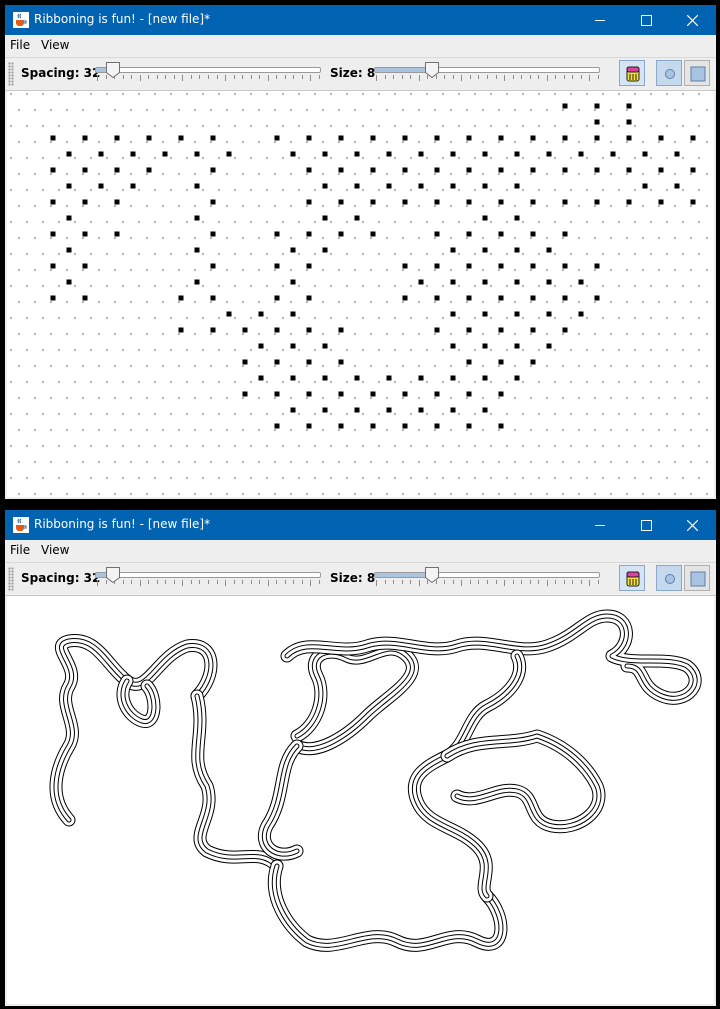 The height and width of the screenshot is (1009, 720). I want to click on close-button, so click(692, 20).